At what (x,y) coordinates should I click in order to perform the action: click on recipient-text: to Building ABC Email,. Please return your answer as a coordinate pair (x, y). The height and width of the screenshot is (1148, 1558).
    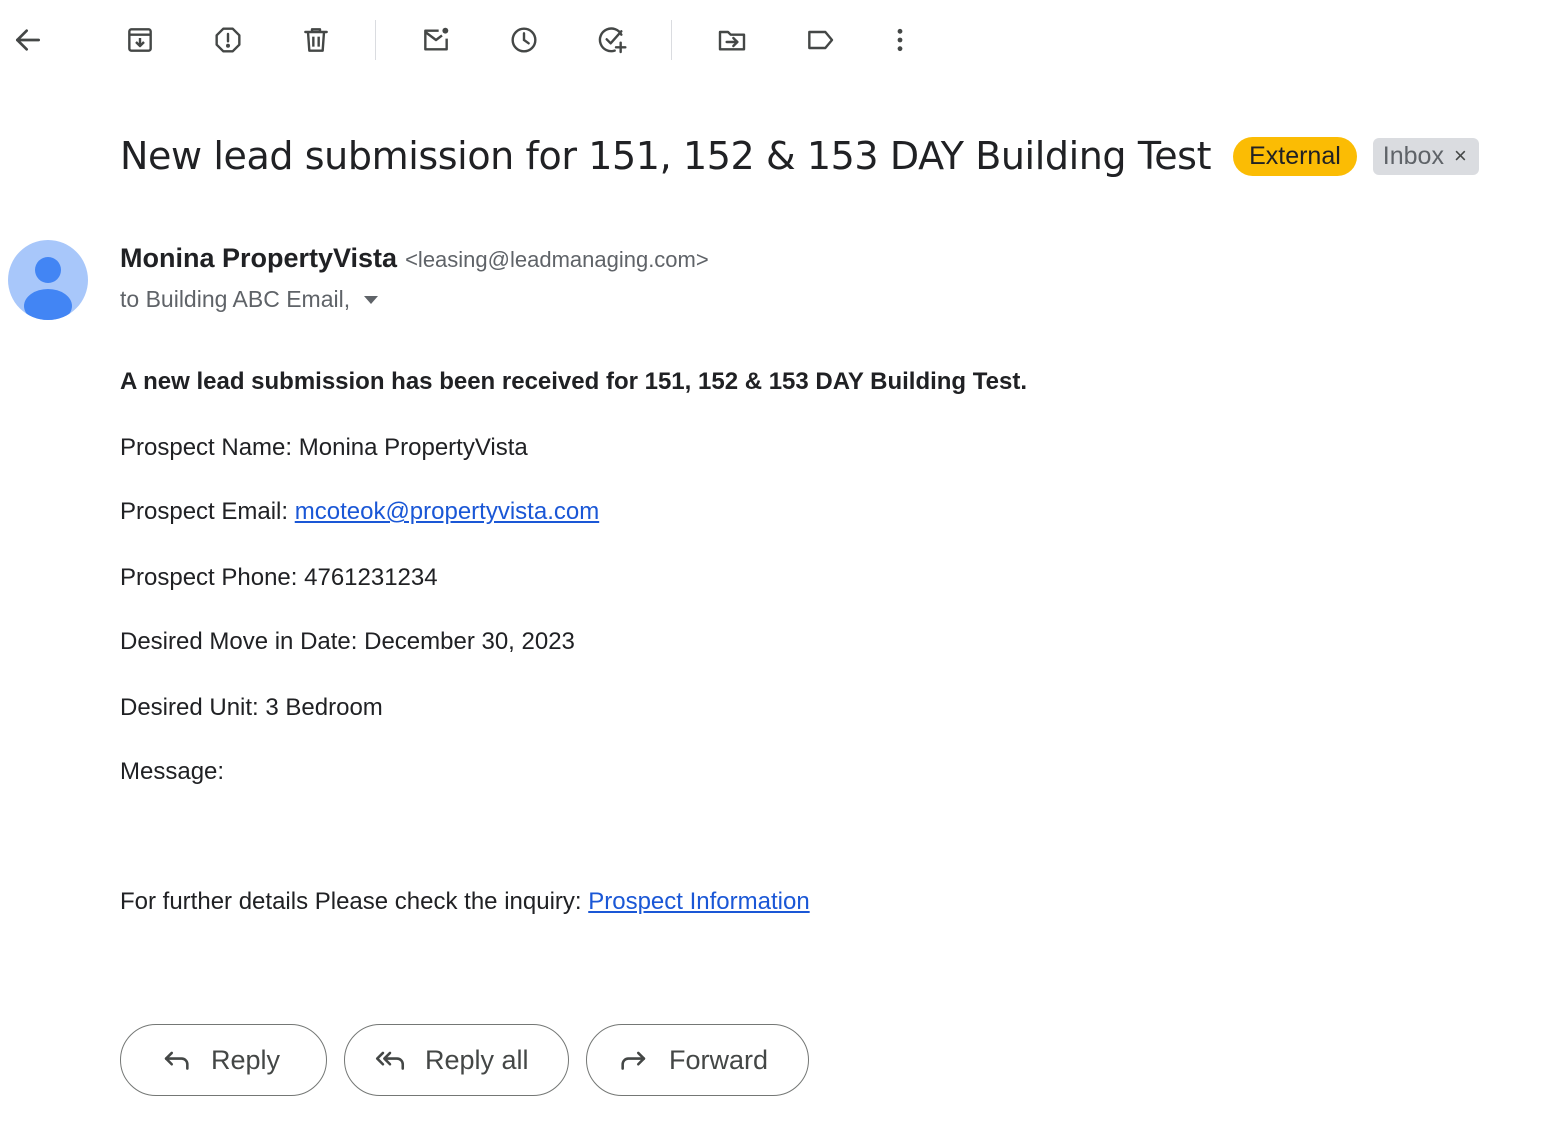
    Looking at the image, I should click on (235, 299).